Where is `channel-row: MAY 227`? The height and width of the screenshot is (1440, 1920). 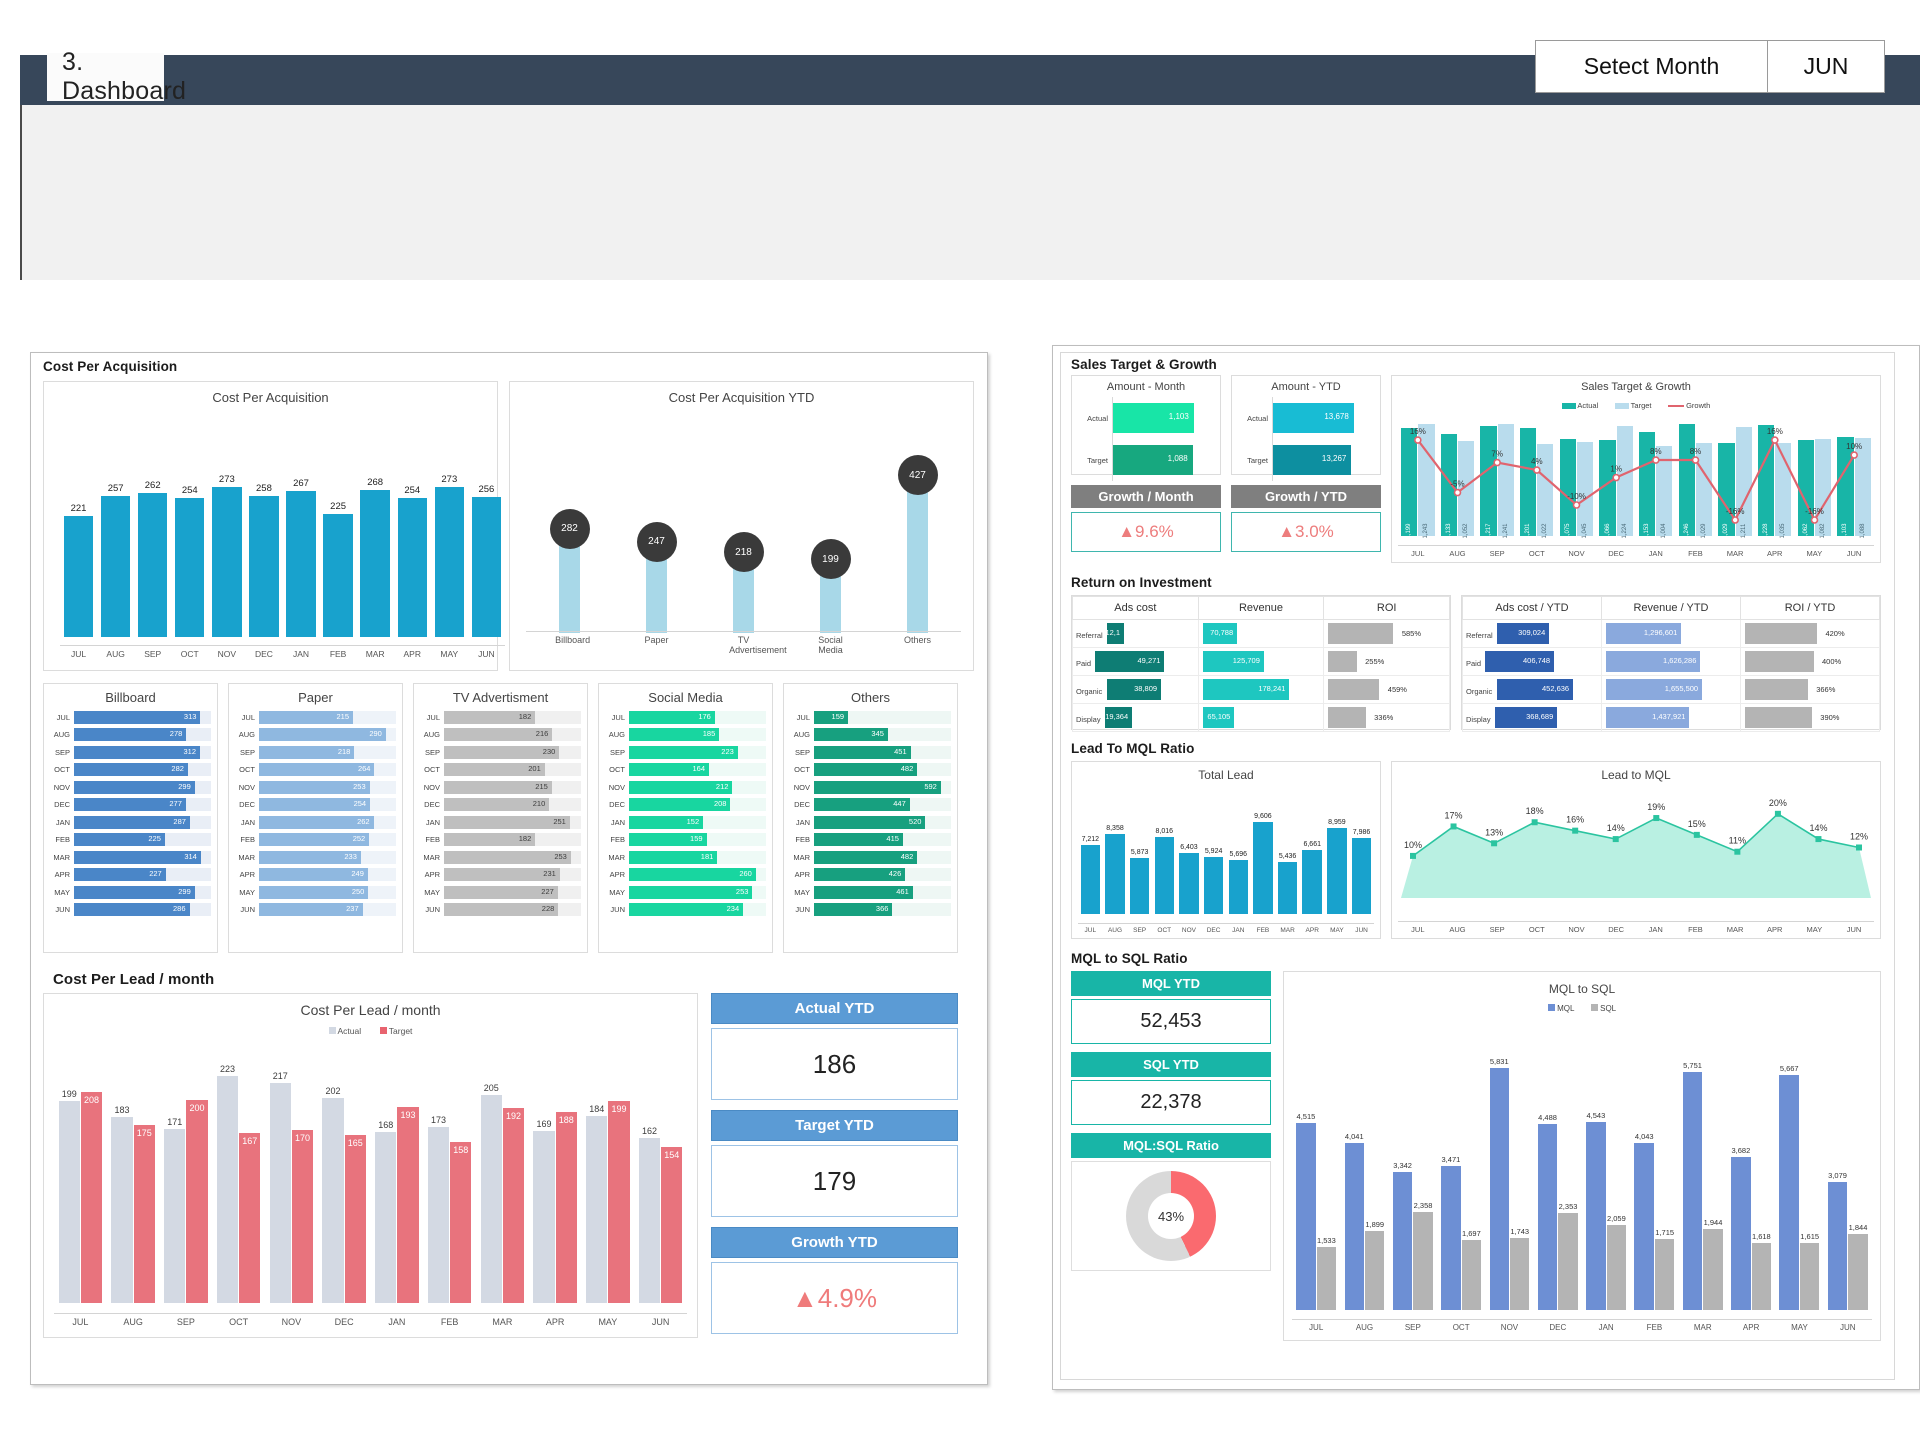 channel-row: MAY 227 is located at coordinates (500, 892).